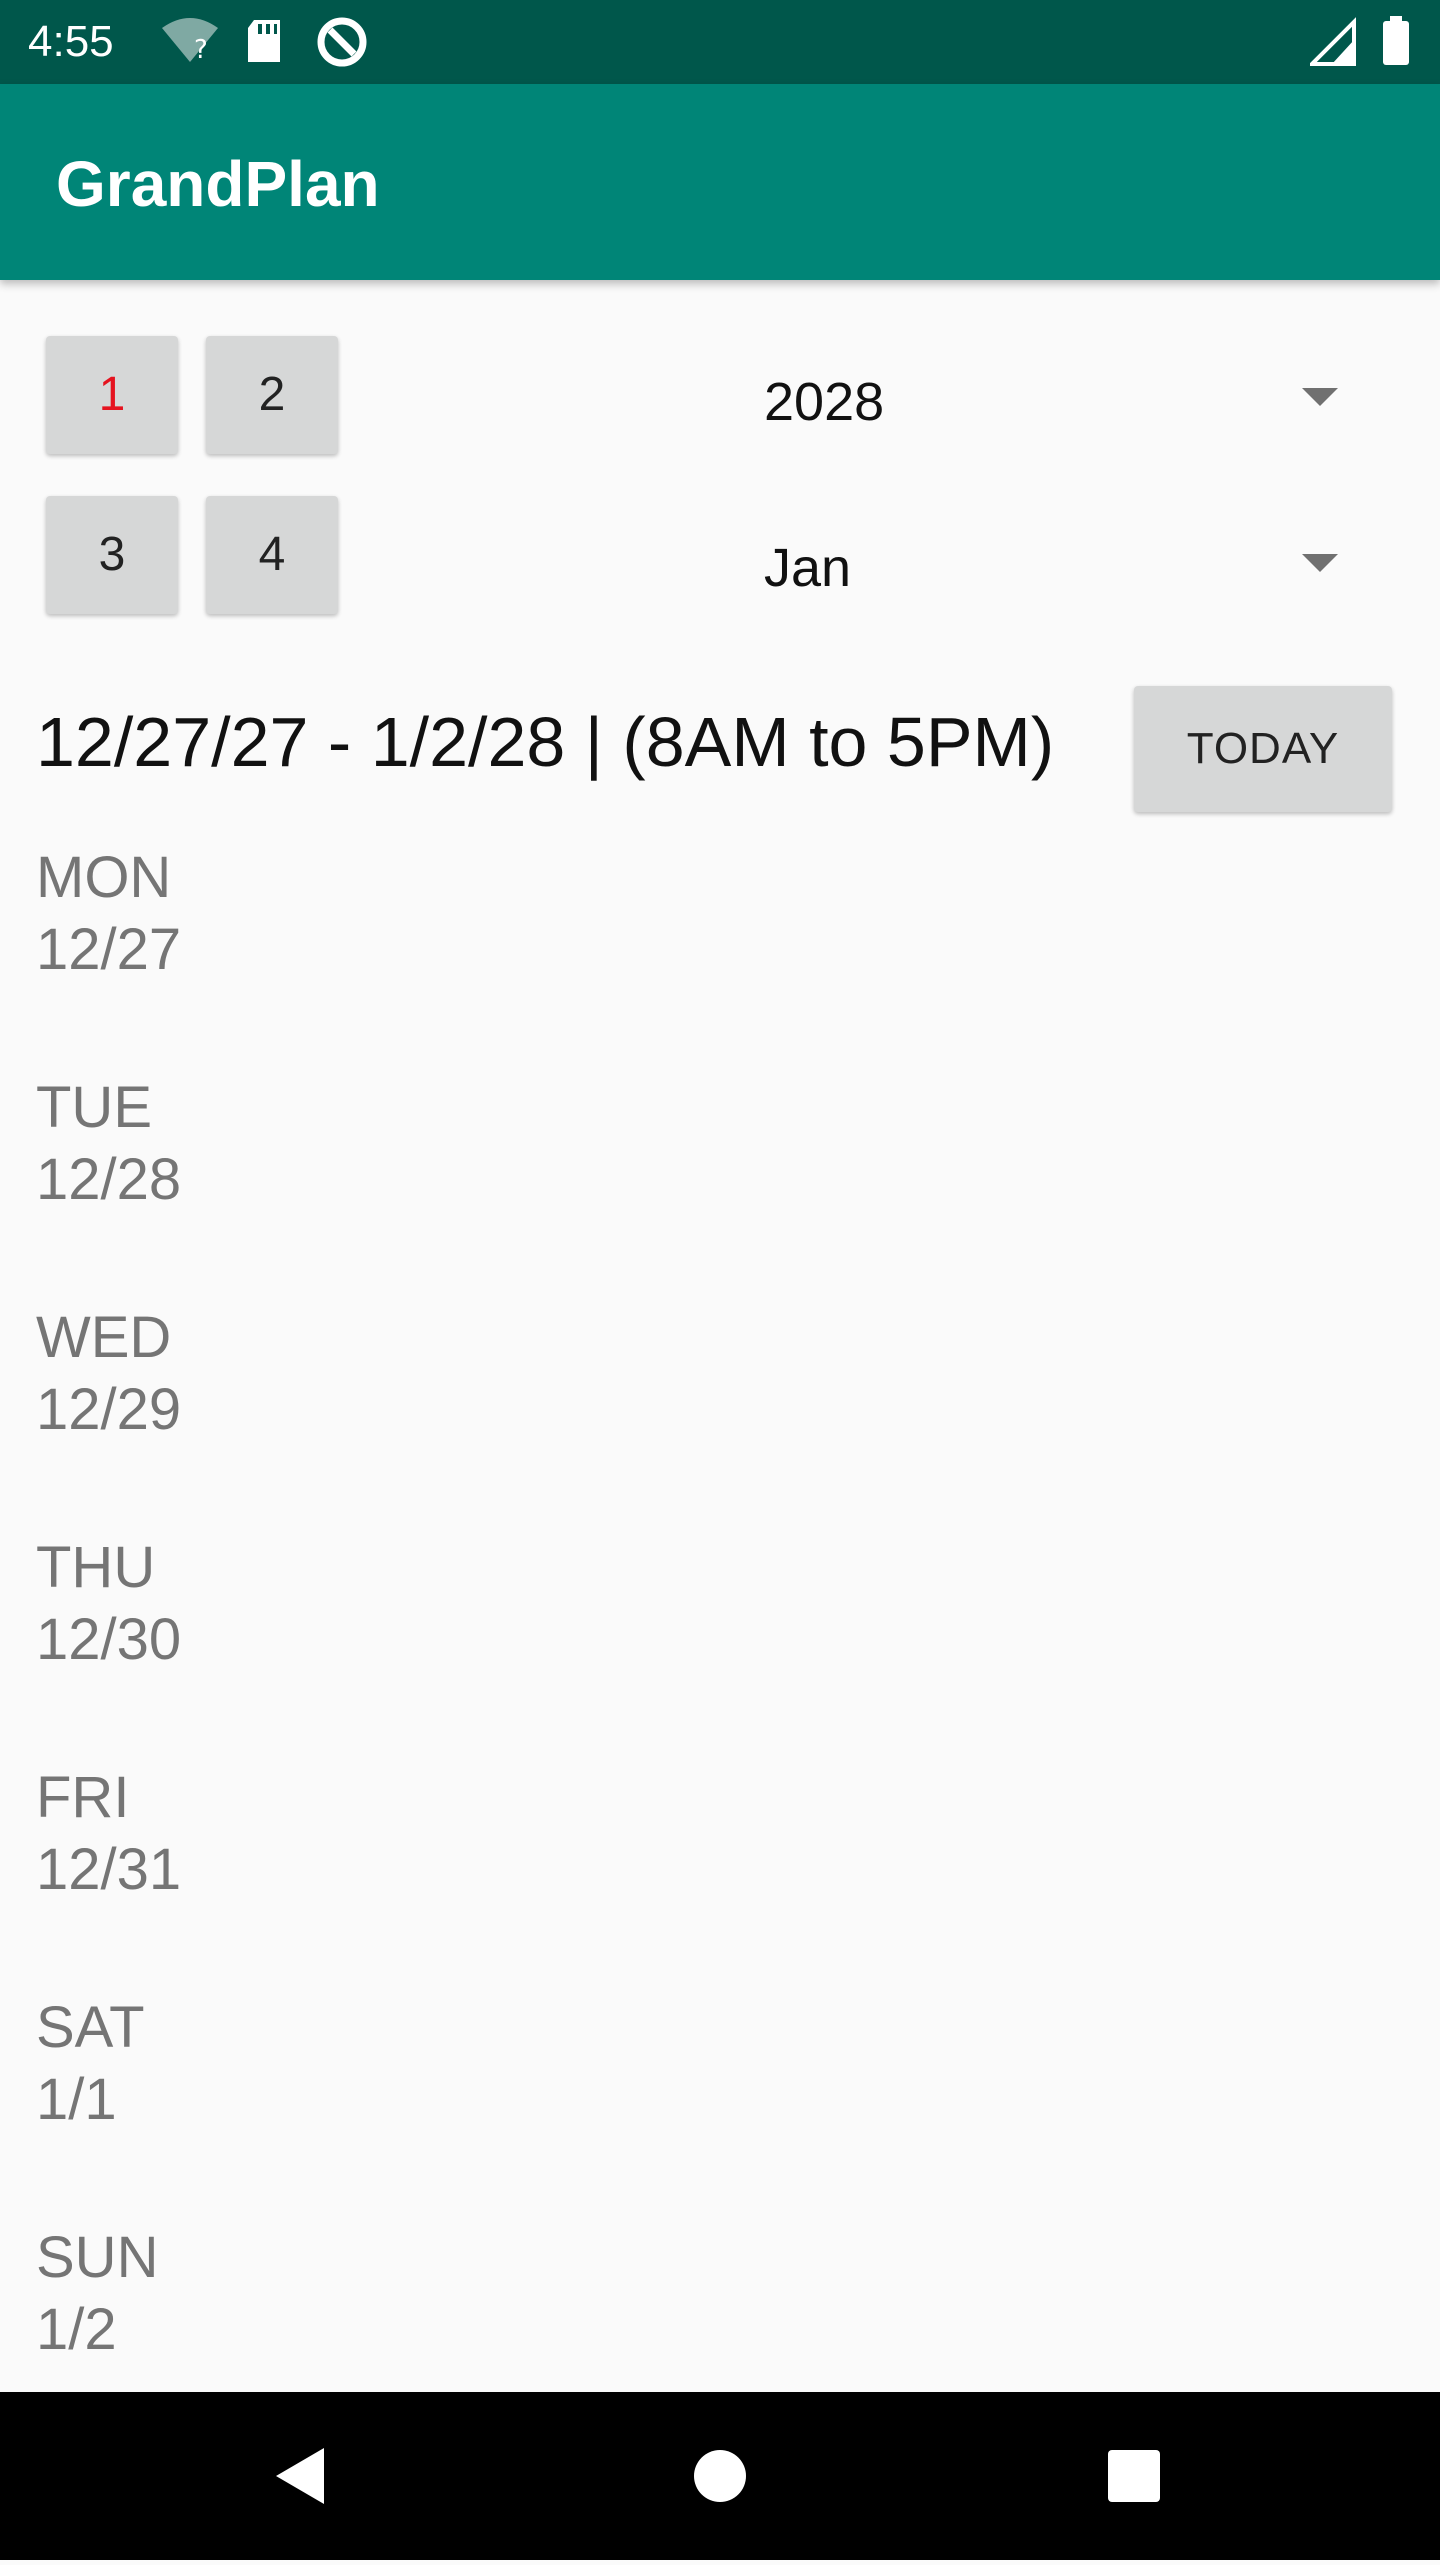  I want to click on home-button, so click(720, 2476).